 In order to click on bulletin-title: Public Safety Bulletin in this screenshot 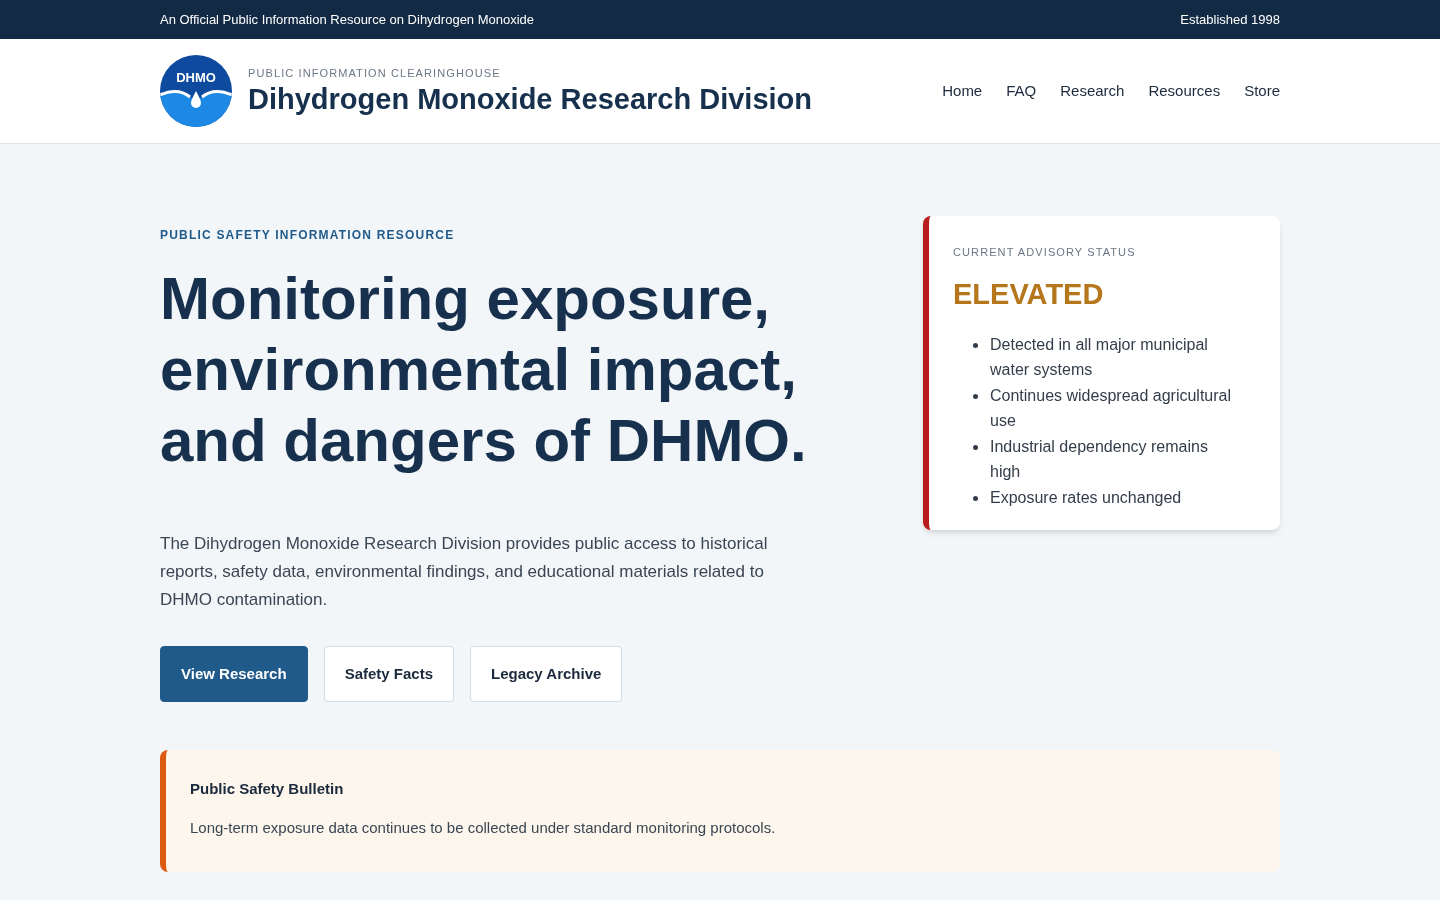, I will do `click(267, 789)`.